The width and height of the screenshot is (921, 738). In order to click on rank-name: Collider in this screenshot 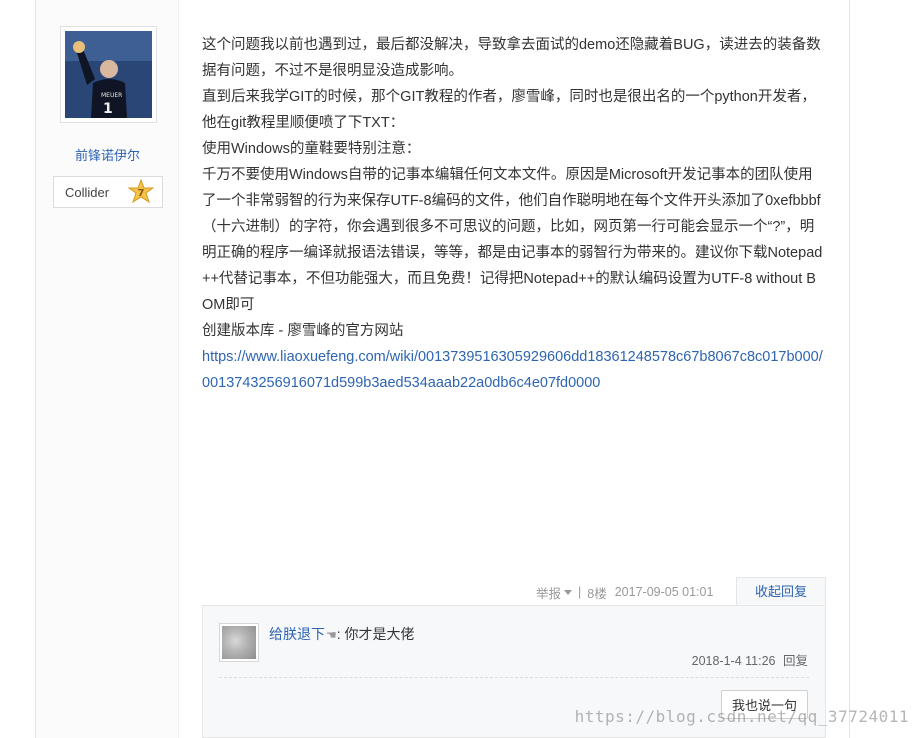, I will do `click(87, 192)`.